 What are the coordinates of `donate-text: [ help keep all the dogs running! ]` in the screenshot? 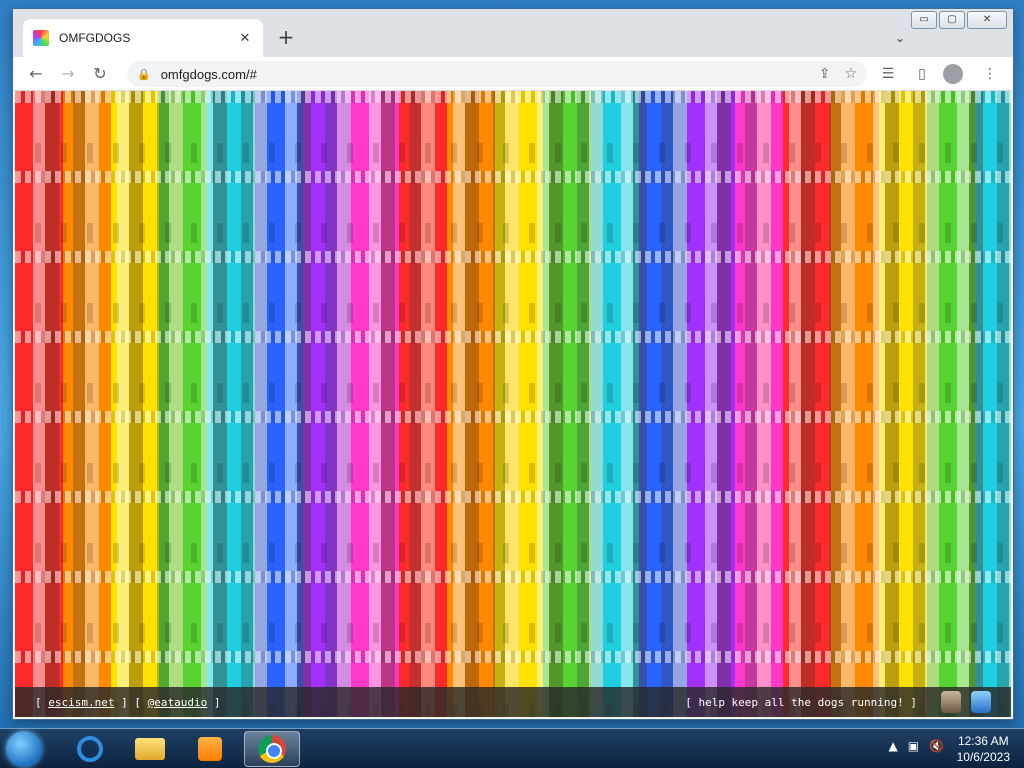 It's located at (801, 702).